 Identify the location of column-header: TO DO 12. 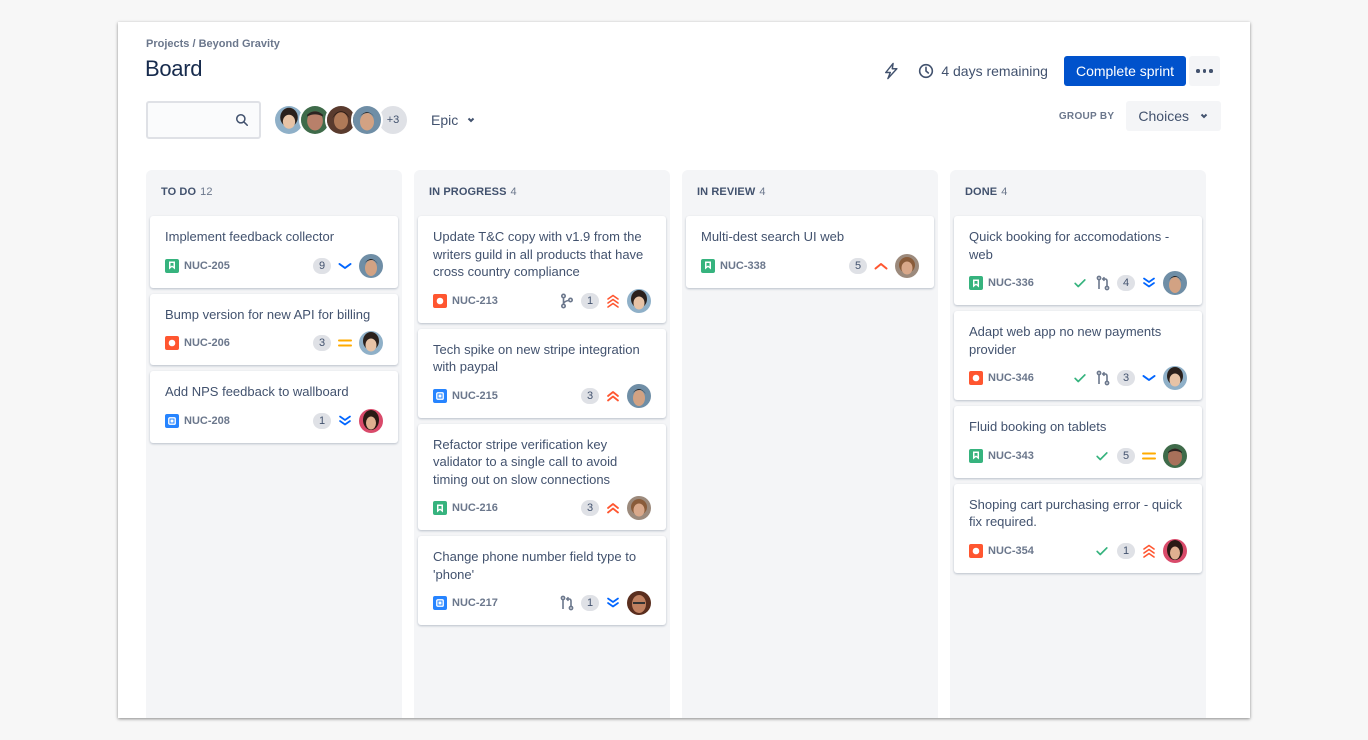
(274, 192).